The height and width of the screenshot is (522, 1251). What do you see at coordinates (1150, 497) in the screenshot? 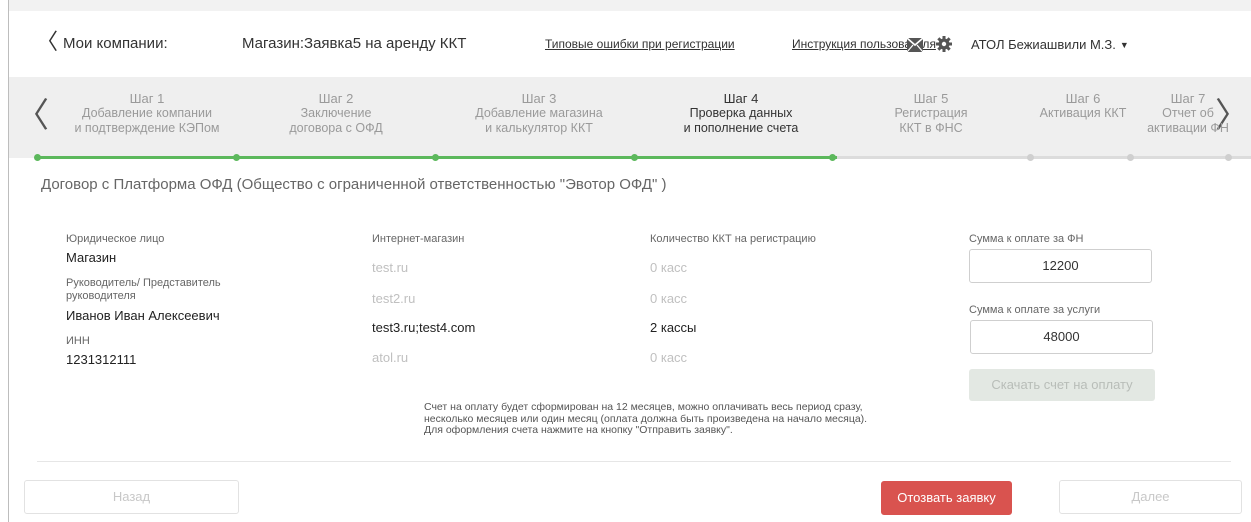
I see `next-button: Далее` at bounding box center [1150, 497].